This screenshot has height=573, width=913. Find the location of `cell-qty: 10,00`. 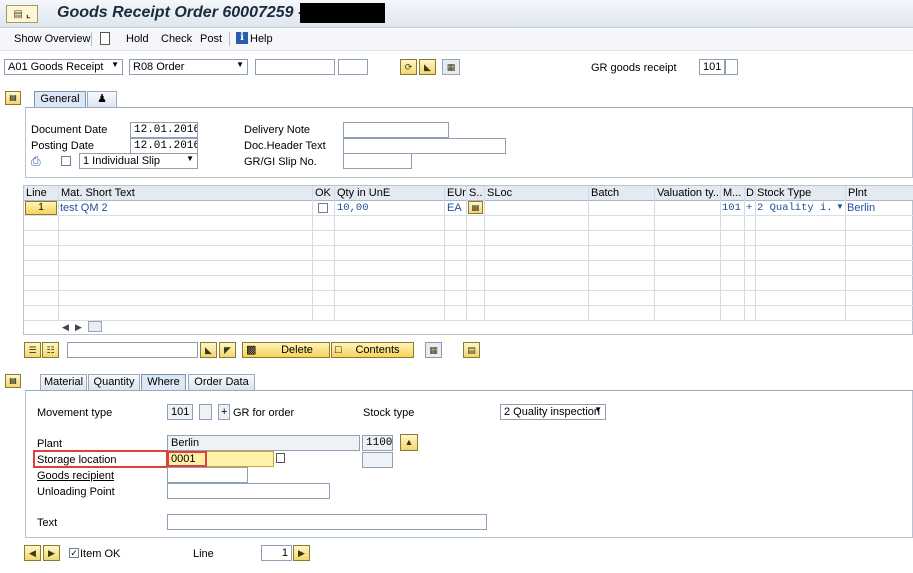

cell-qty: 10,00 is located at coordinates (353, 208).